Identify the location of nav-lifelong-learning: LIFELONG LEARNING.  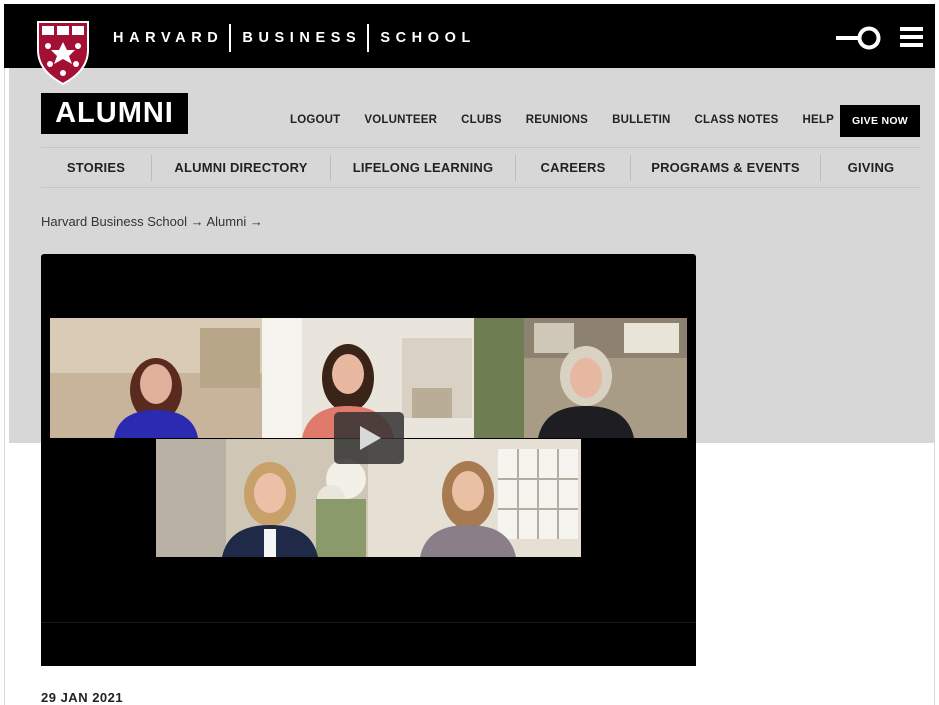
(423, 167).